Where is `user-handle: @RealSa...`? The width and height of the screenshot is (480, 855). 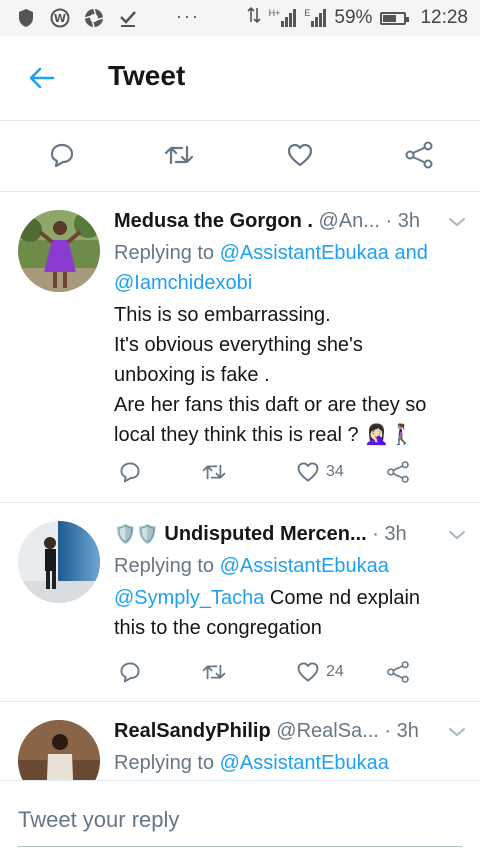
user-handle: @RealSa... is located at coordinates (327, 731).